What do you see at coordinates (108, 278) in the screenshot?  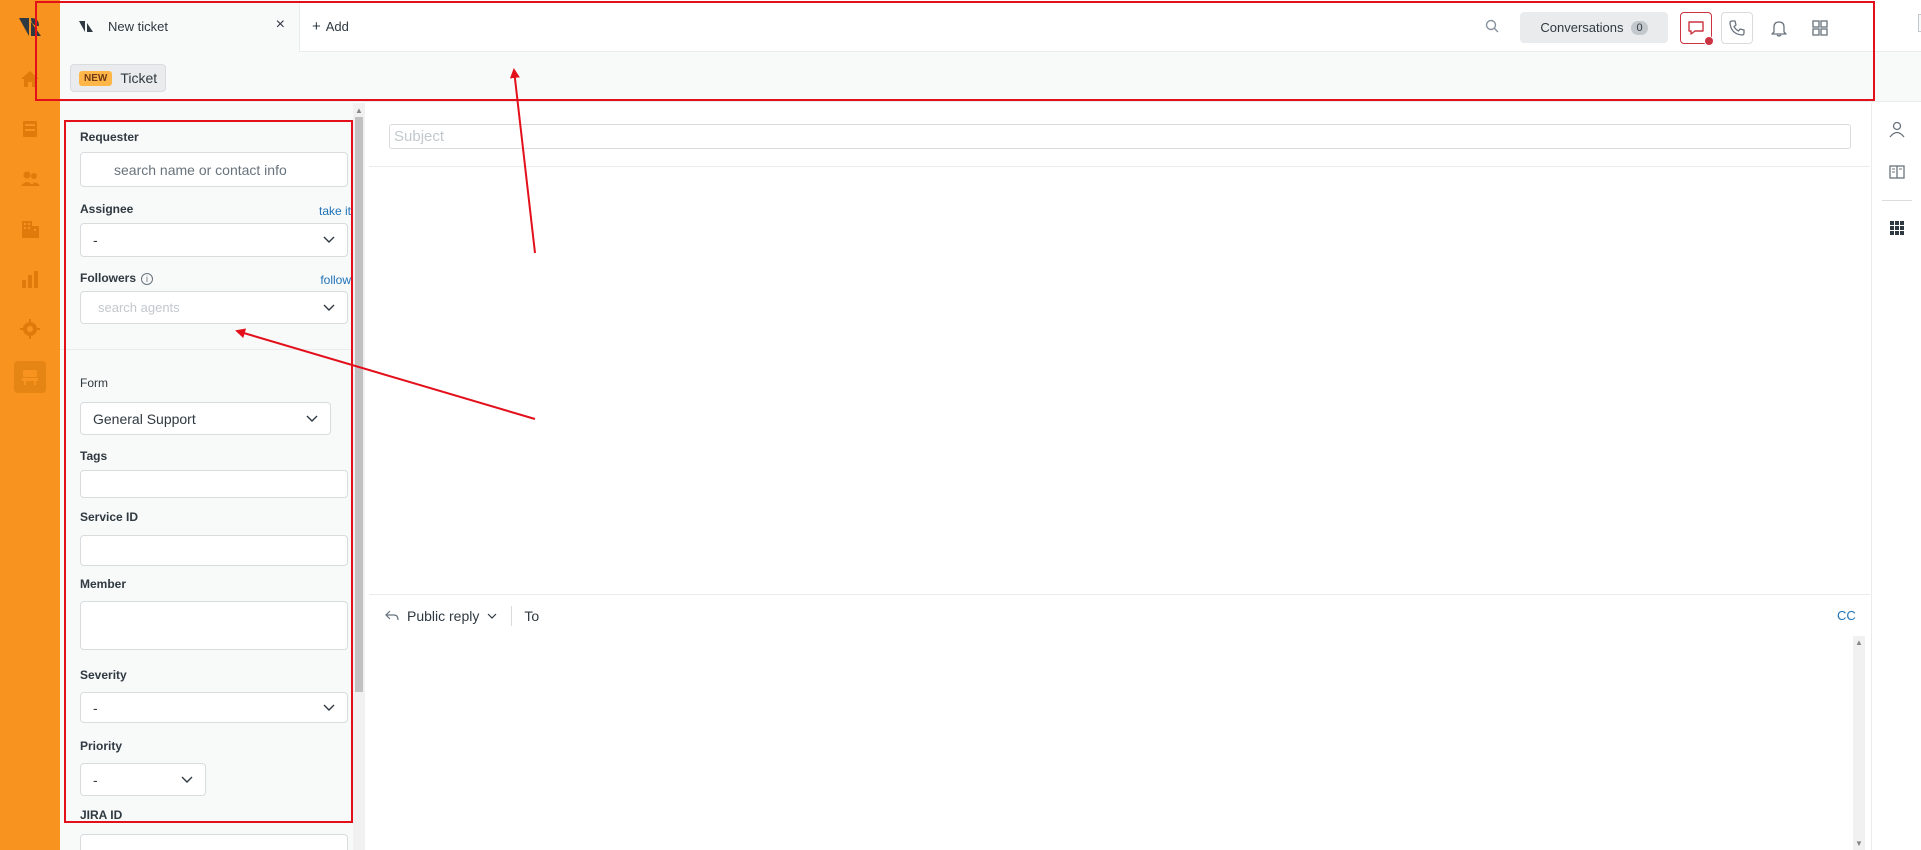 I see `followers-label-text: Followers` at bounding box center [108, 278].